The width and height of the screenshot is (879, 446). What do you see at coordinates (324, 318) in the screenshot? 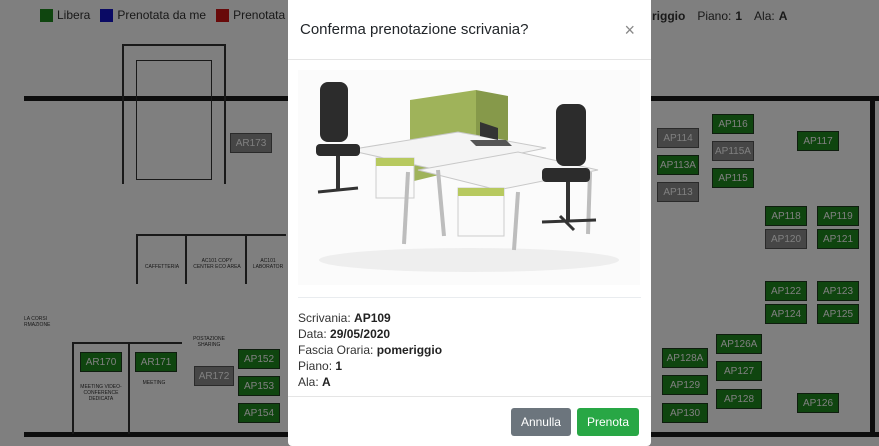
I see `desk-label: Scrivania:` at bounding box center [324, 318].